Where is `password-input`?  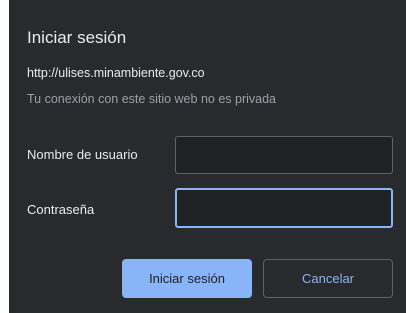 password-input is located at coordinates (284, 208).